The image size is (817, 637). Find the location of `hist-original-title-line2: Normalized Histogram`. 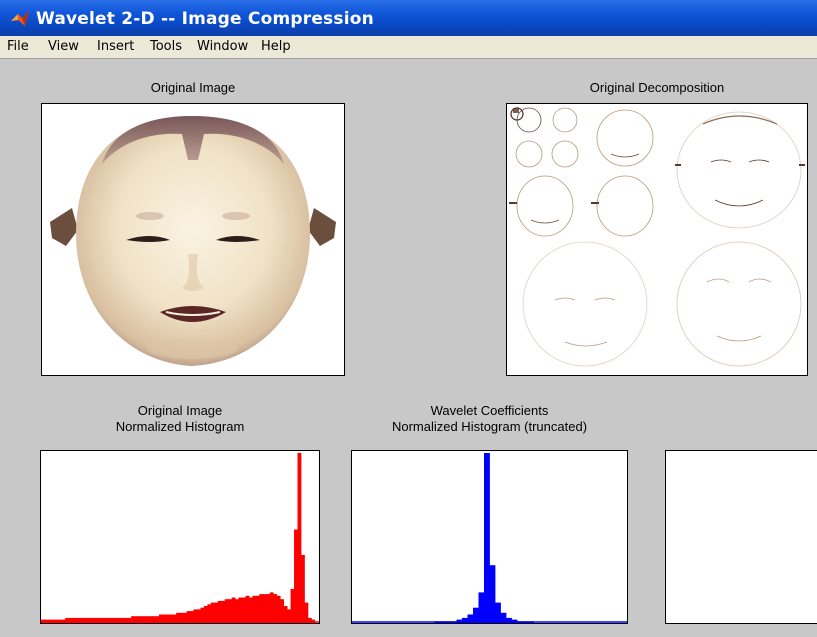

hist-original-title-line2: Normalized Histogram is located at coordinates (180, 426).